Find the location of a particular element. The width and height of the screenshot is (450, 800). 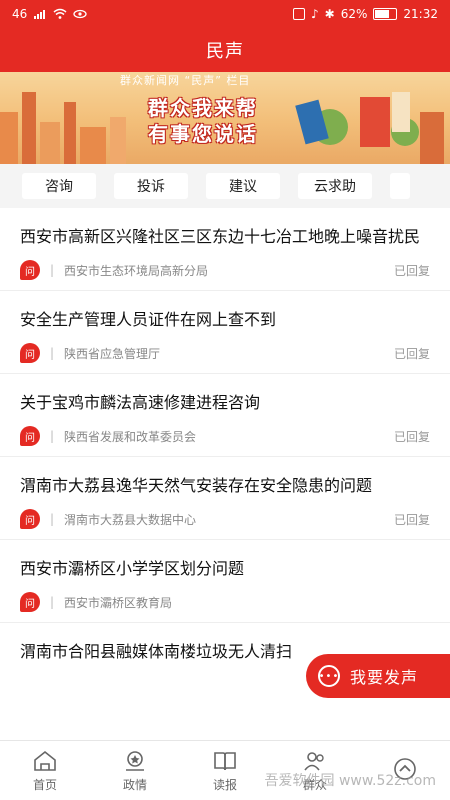

item-meta: 问 | 陕西省应急管理厅 已回复 is located at coordinates (225, 353).